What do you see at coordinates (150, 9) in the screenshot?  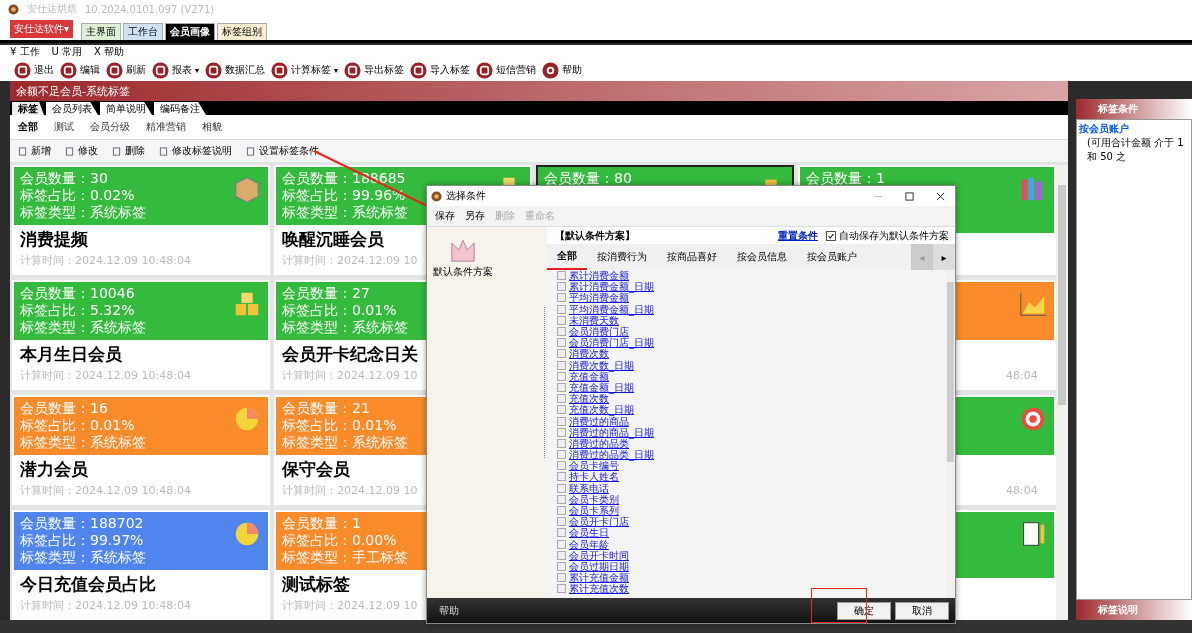 I see `version-label: 10.2024.0101.097 (V271)` at bounding box center [150, 9].